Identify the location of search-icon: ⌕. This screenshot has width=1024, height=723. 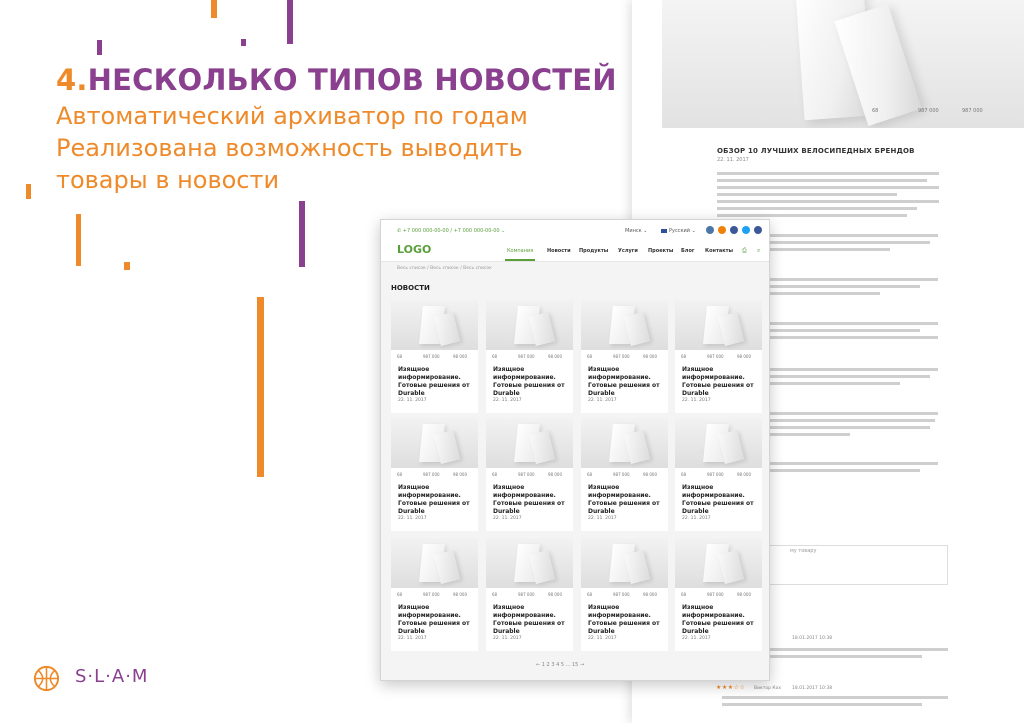
(758, 251).